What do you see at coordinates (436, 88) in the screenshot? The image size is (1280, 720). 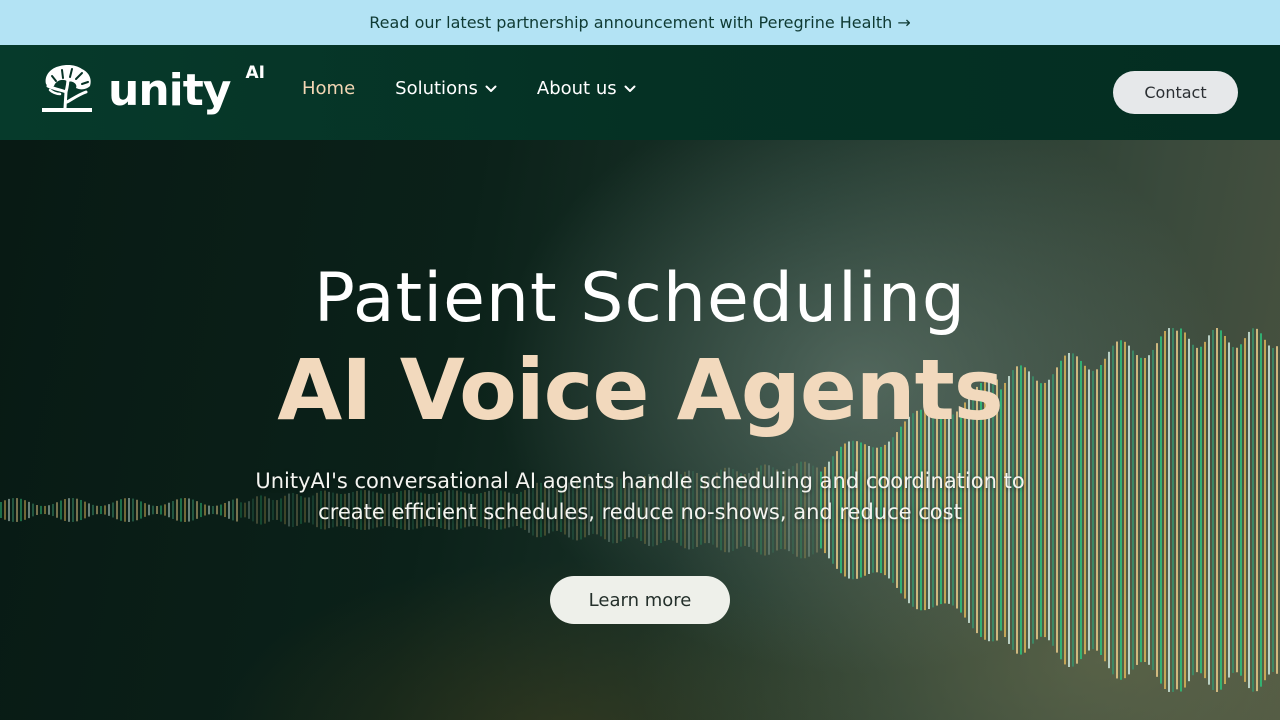 I see `nav-link-label: Solutions` at bounding box center [436, 88].